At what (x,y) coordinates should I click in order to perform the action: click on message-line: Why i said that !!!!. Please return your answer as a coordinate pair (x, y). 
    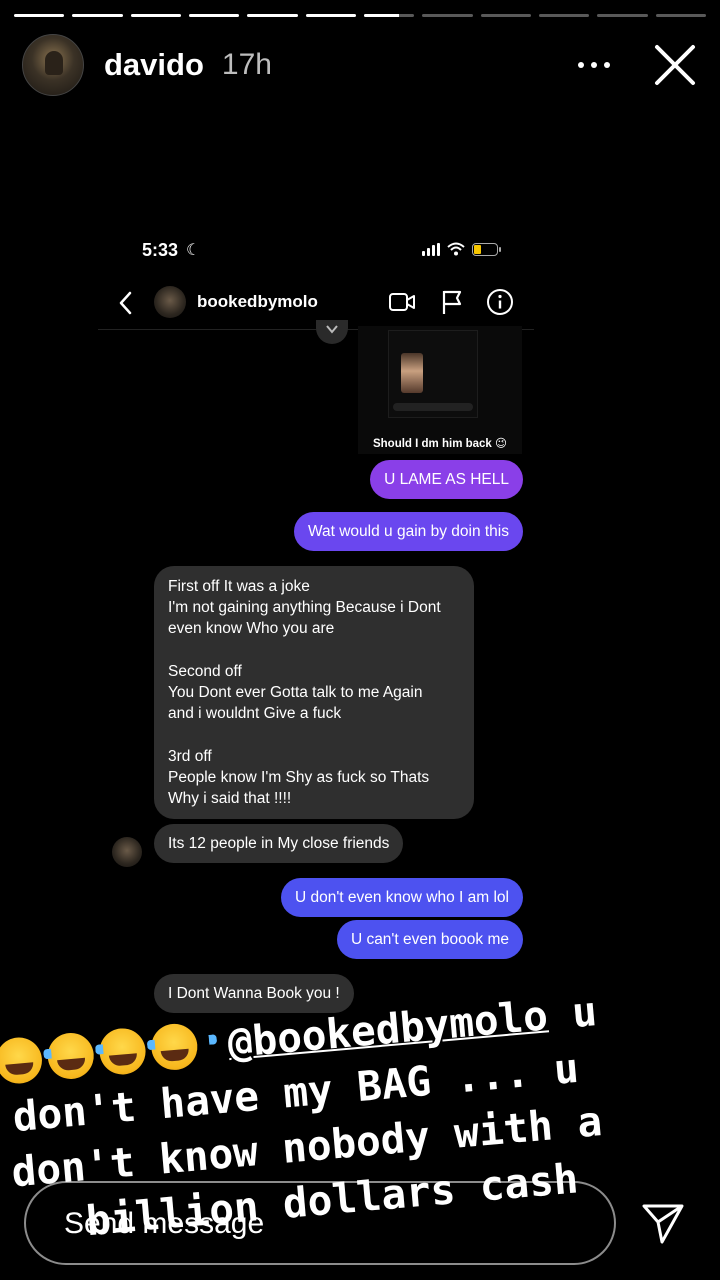
    Looking at the image, I should click on (230, 798).